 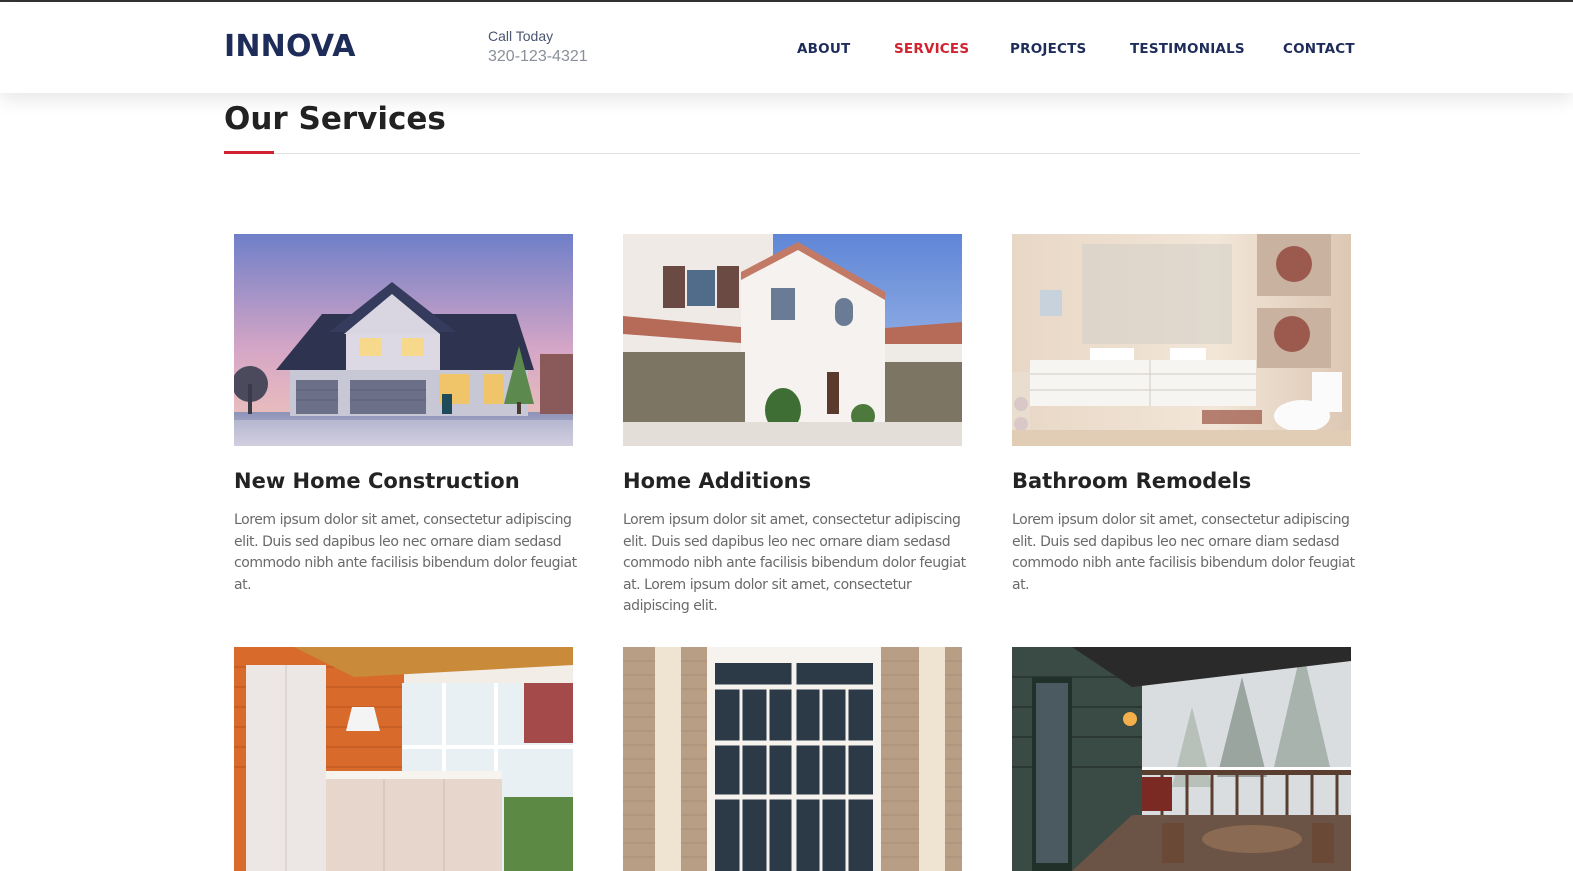 What do you see at coordinates (823, 49) in the screenshot?
I see `nav-about: ABOUT` at bounding box center [823, 49].